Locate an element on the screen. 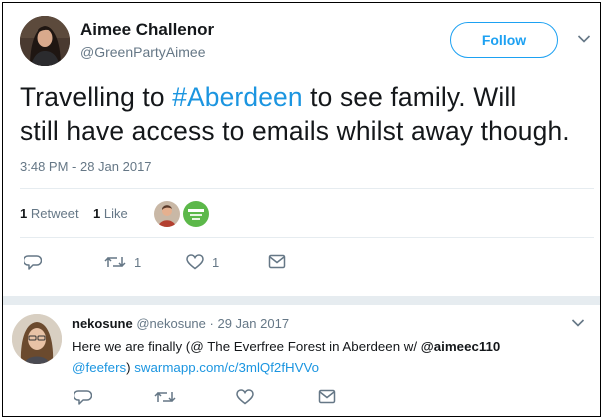 The width and height of the screenshot is (604, 420). reply-separator is located at coordinates (301, 300).